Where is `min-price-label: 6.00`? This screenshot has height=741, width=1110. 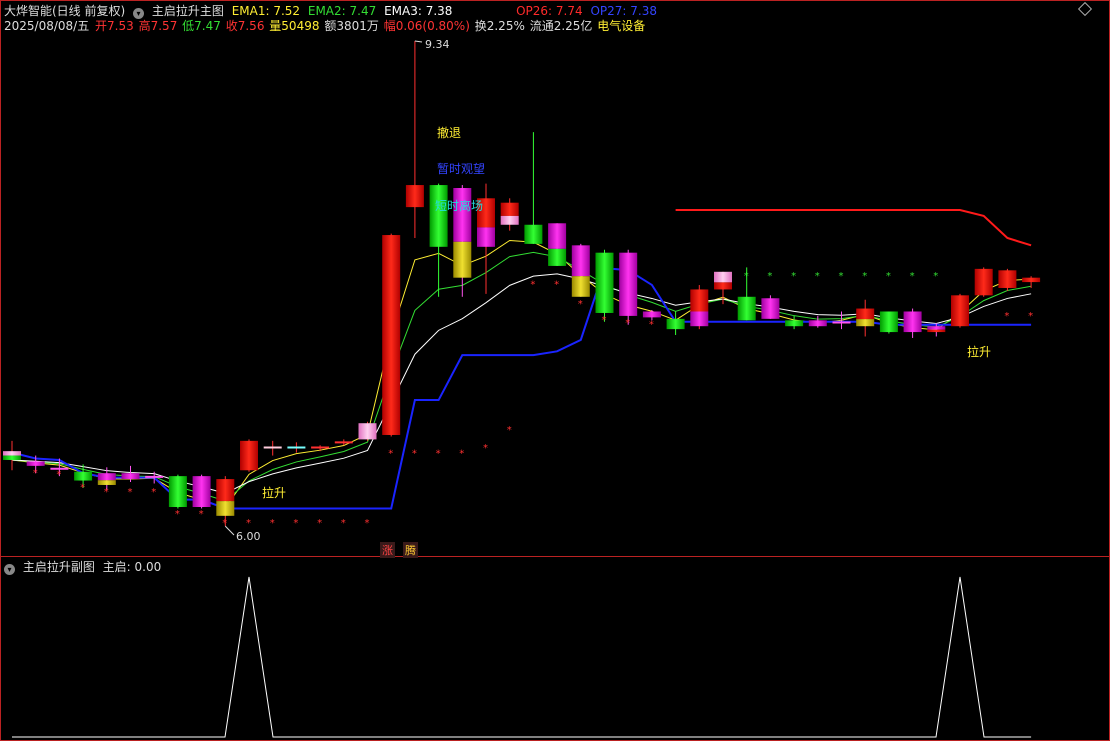 min-price-label: 6.00 is located at coordinates (248, 536).